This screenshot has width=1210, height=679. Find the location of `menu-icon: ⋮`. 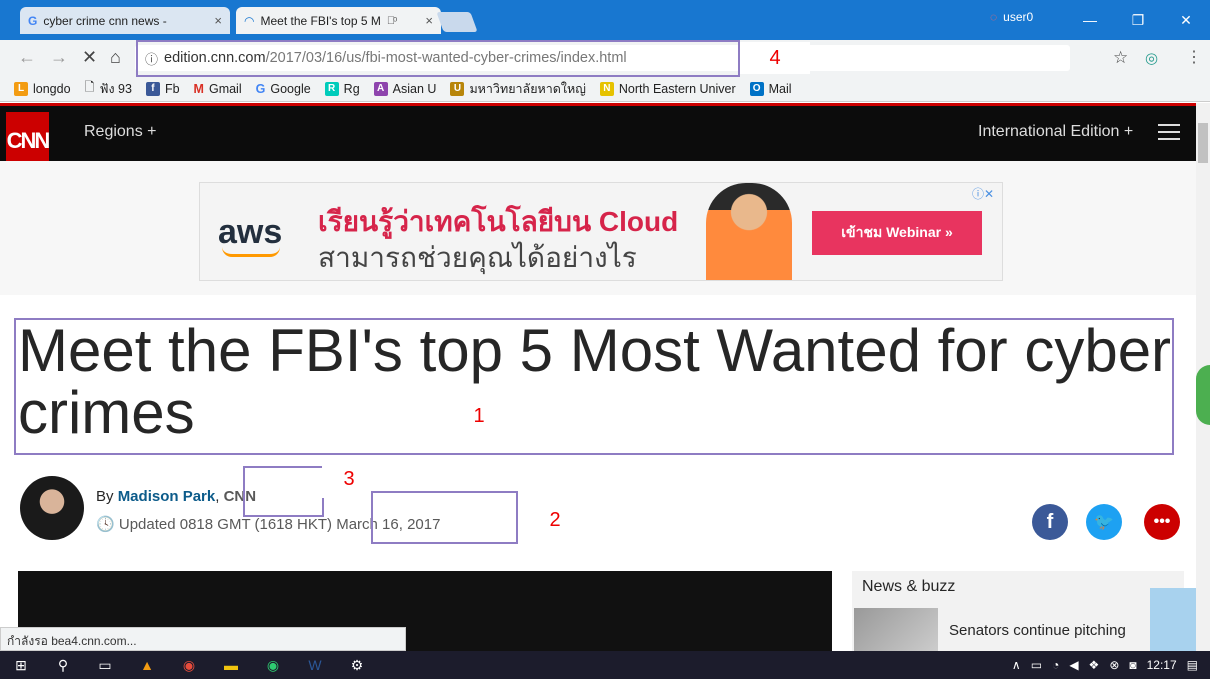

menu-icon: ⋮ is located at coordinates (1194, 57).